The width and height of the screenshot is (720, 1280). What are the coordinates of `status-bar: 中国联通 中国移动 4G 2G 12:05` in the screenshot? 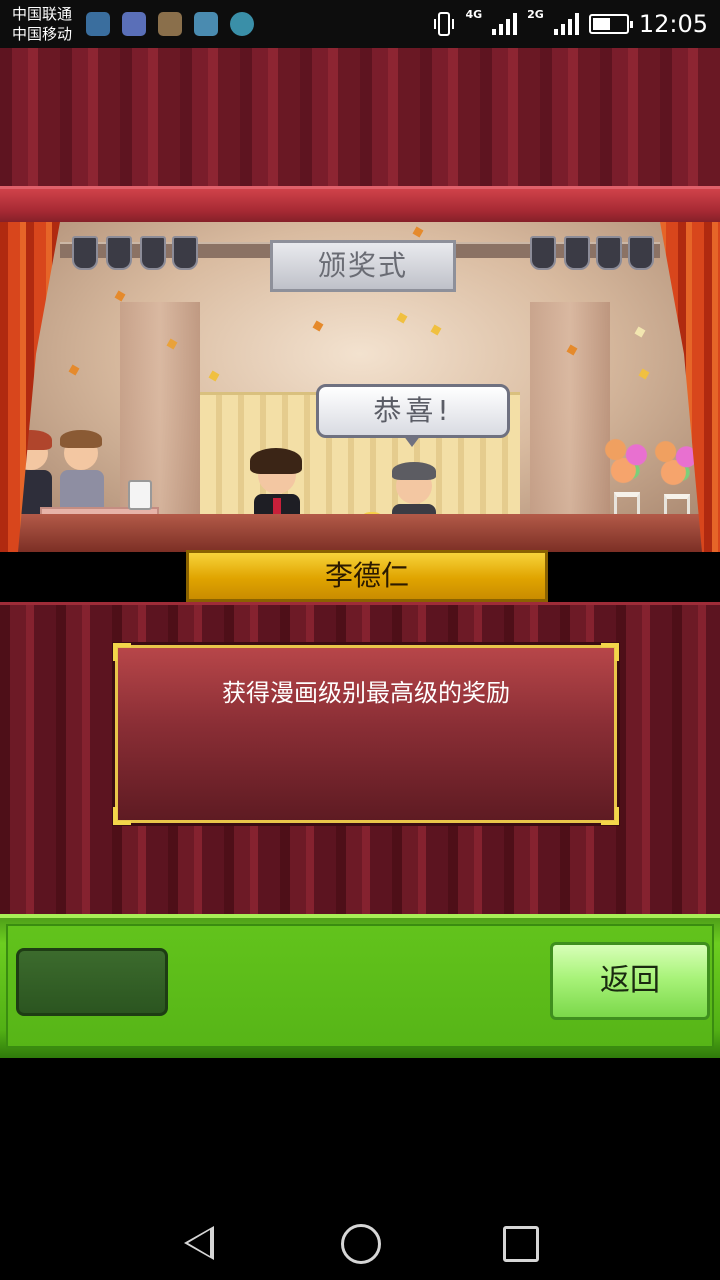 It's located at (360, 24).